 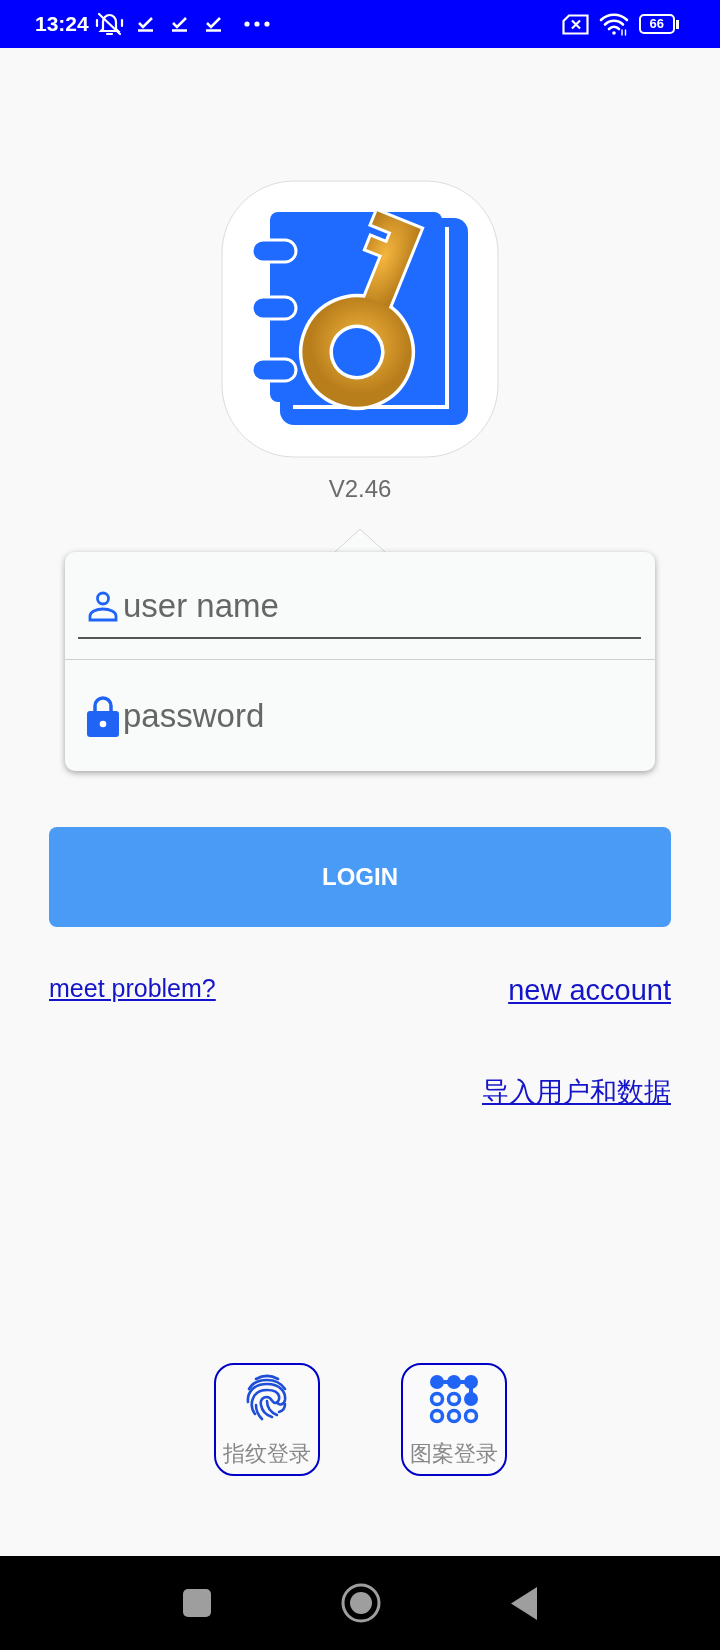 What do you see at coordinates (524, 1603) in the screenshot?
I see `back-button` at bounding box center [524, 1603].